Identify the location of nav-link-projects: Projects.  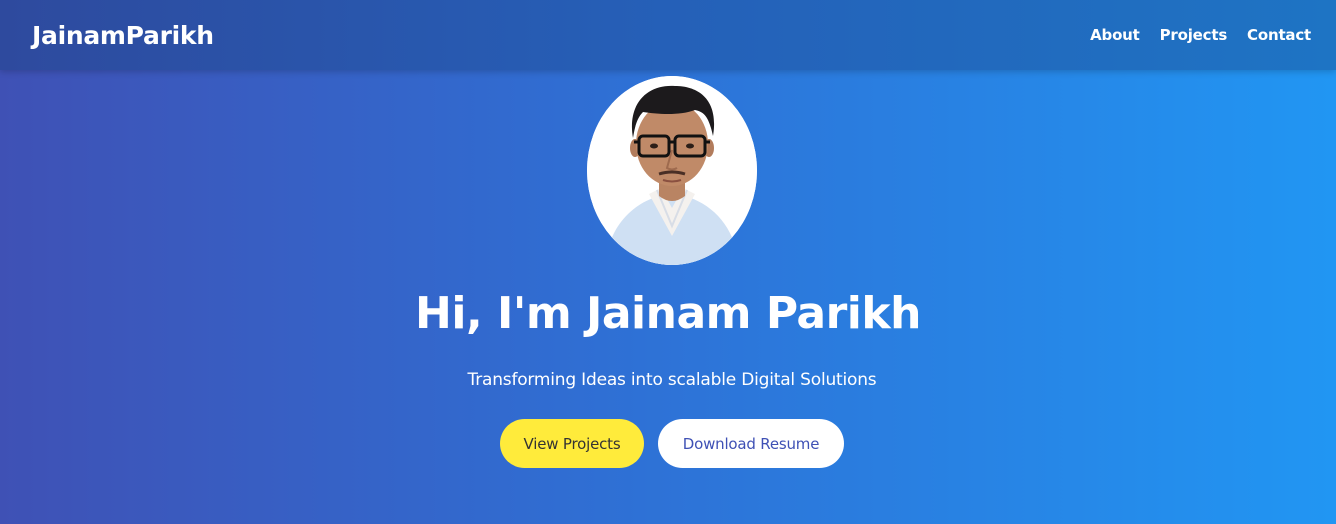
(1194, 35).